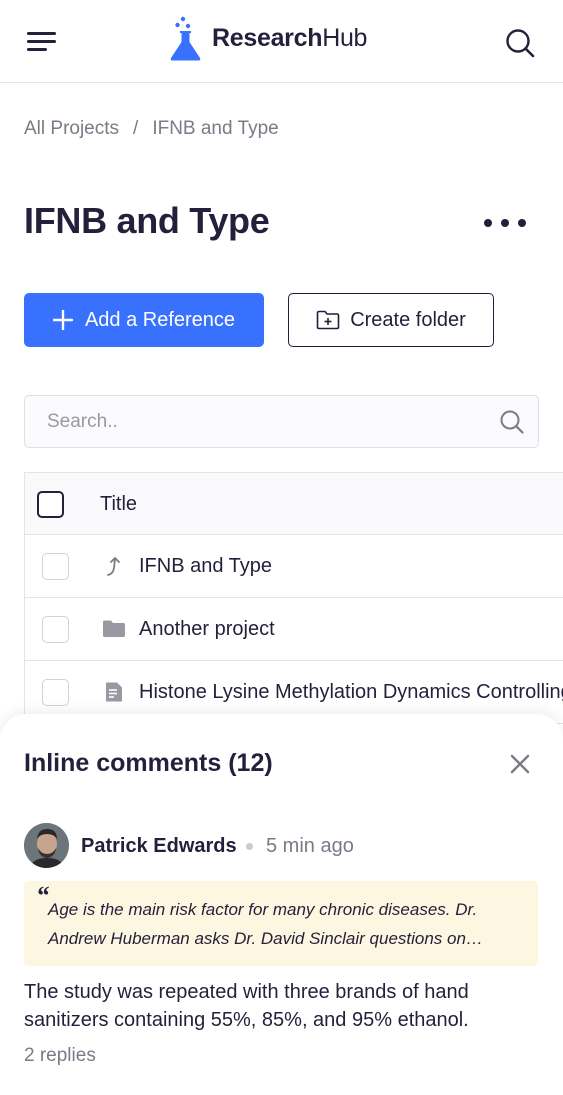 The width and height of the screenshot is (563, 1095). I want to click on comment-timestamp: 5 min ago, so click(310, 846).